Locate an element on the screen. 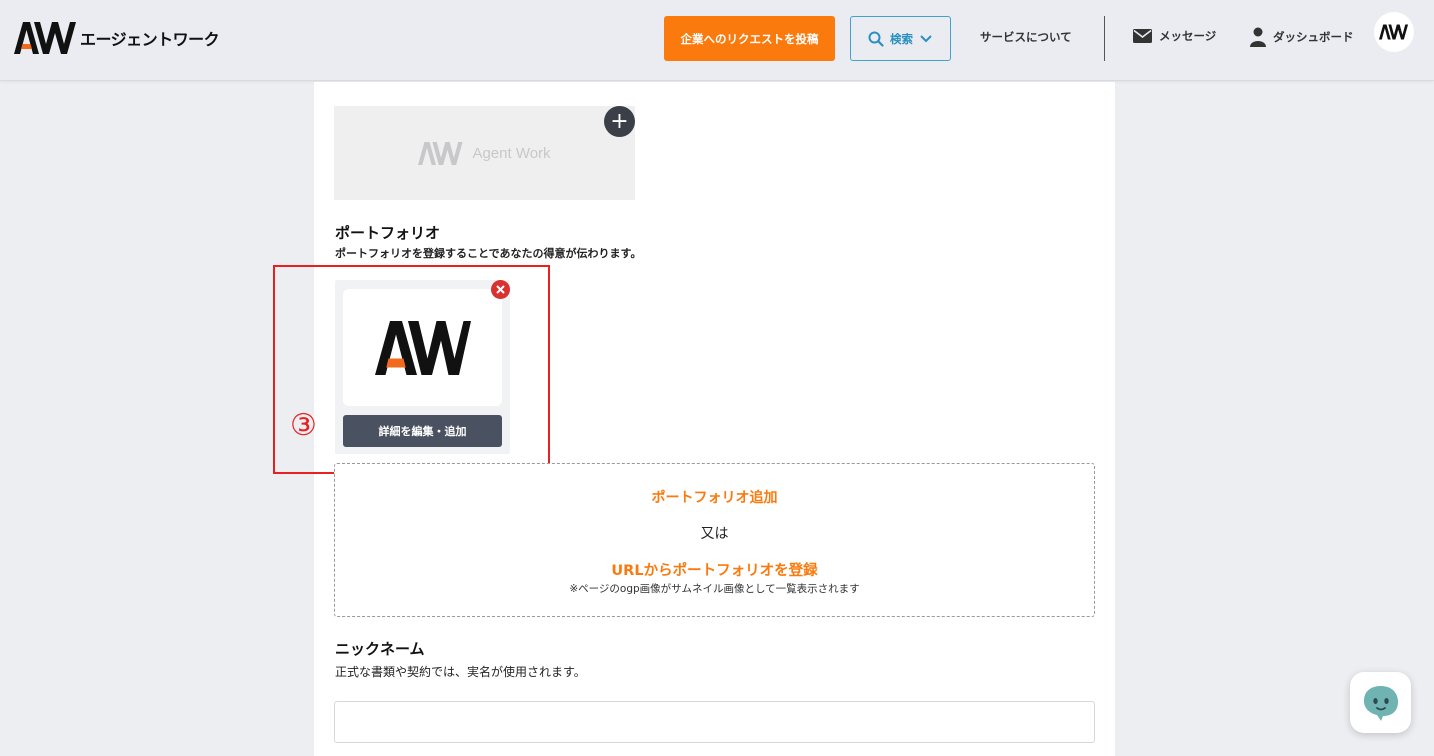 The image size is (1434, 756). add-portfolio-link: ポートフォリオ追加 is located at coordinates (714, 497).